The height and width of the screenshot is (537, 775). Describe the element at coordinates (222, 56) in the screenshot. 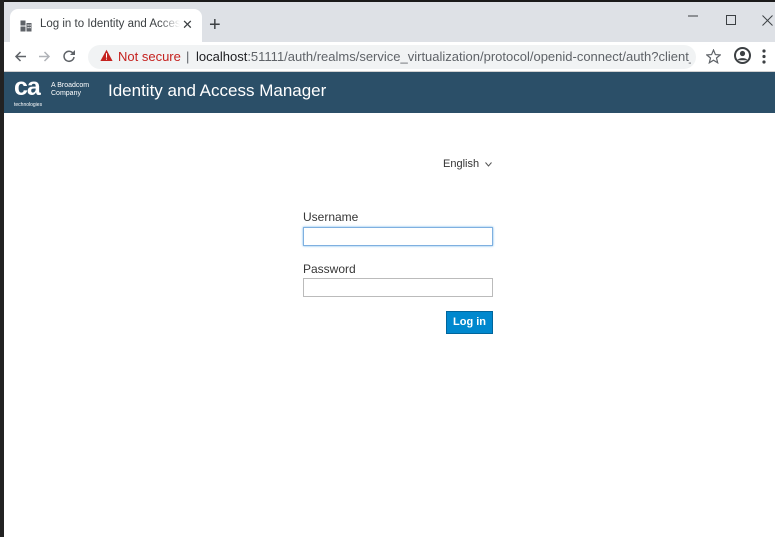

I see `url-host: localhost` at that location.